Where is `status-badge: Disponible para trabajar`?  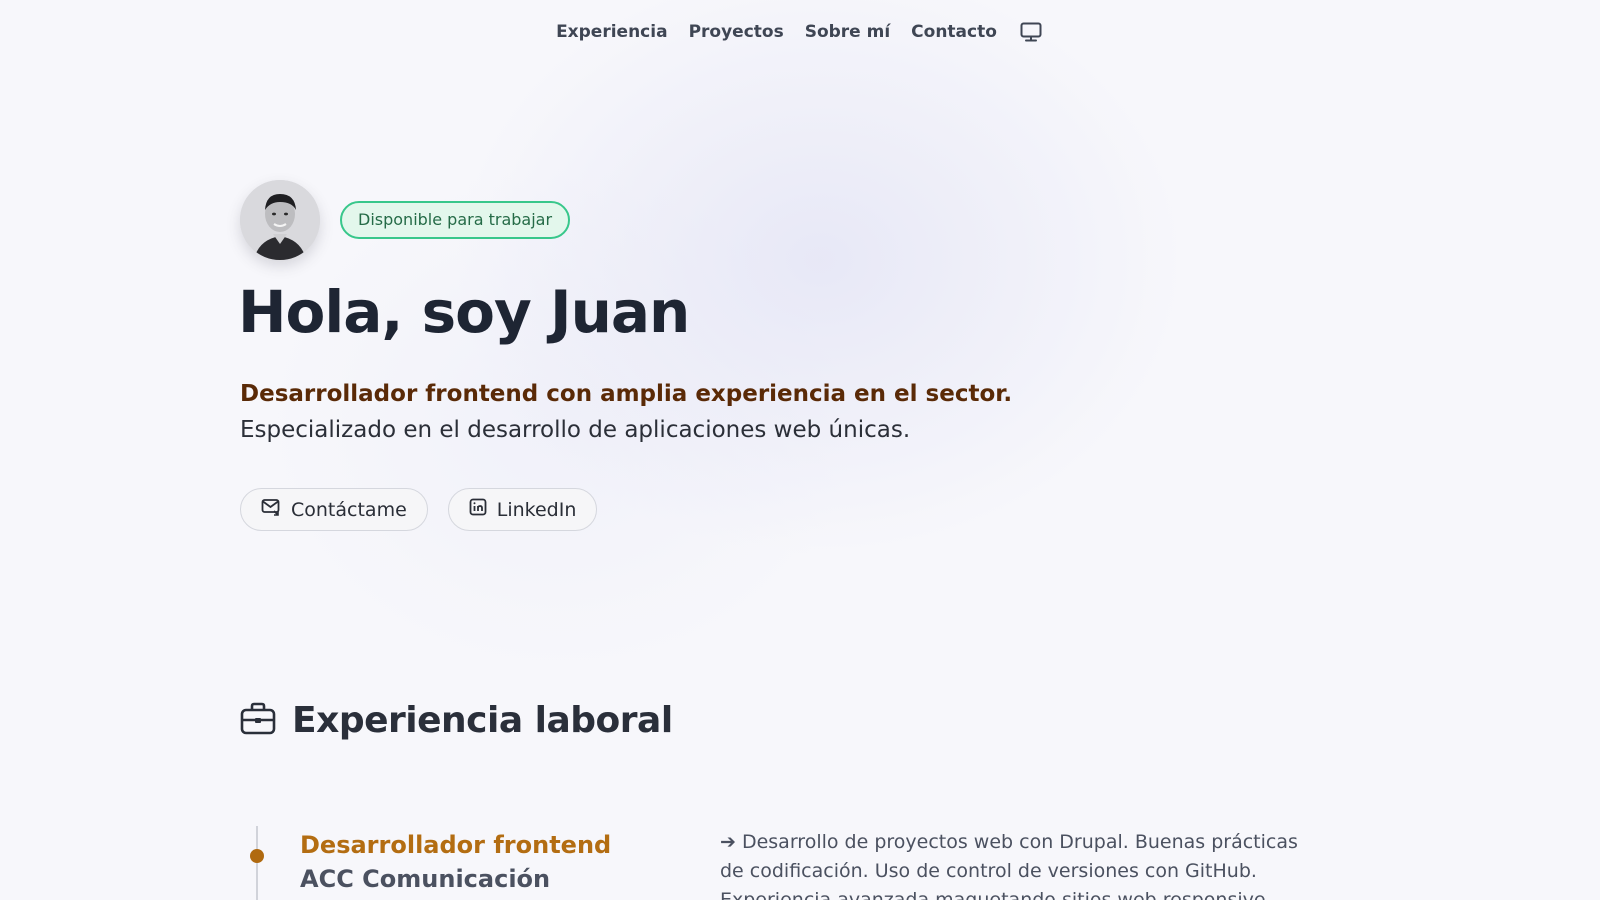 status-badge: Disponible para trabajar is located at coordinates (455, 220).